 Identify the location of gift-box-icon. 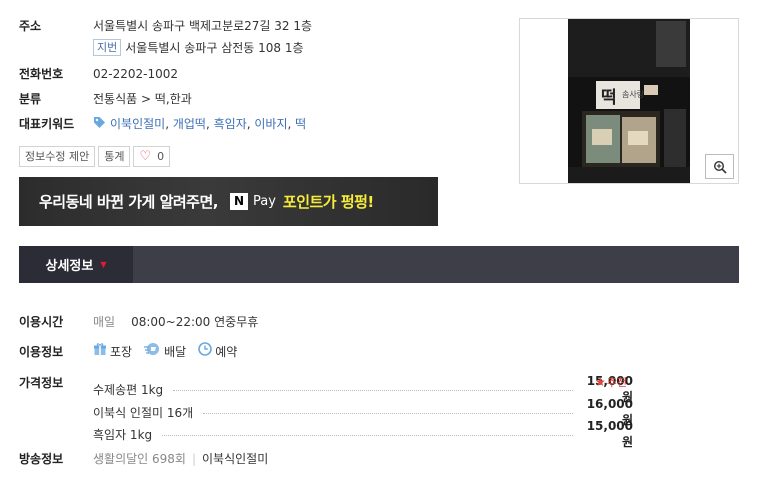
(100, 351).